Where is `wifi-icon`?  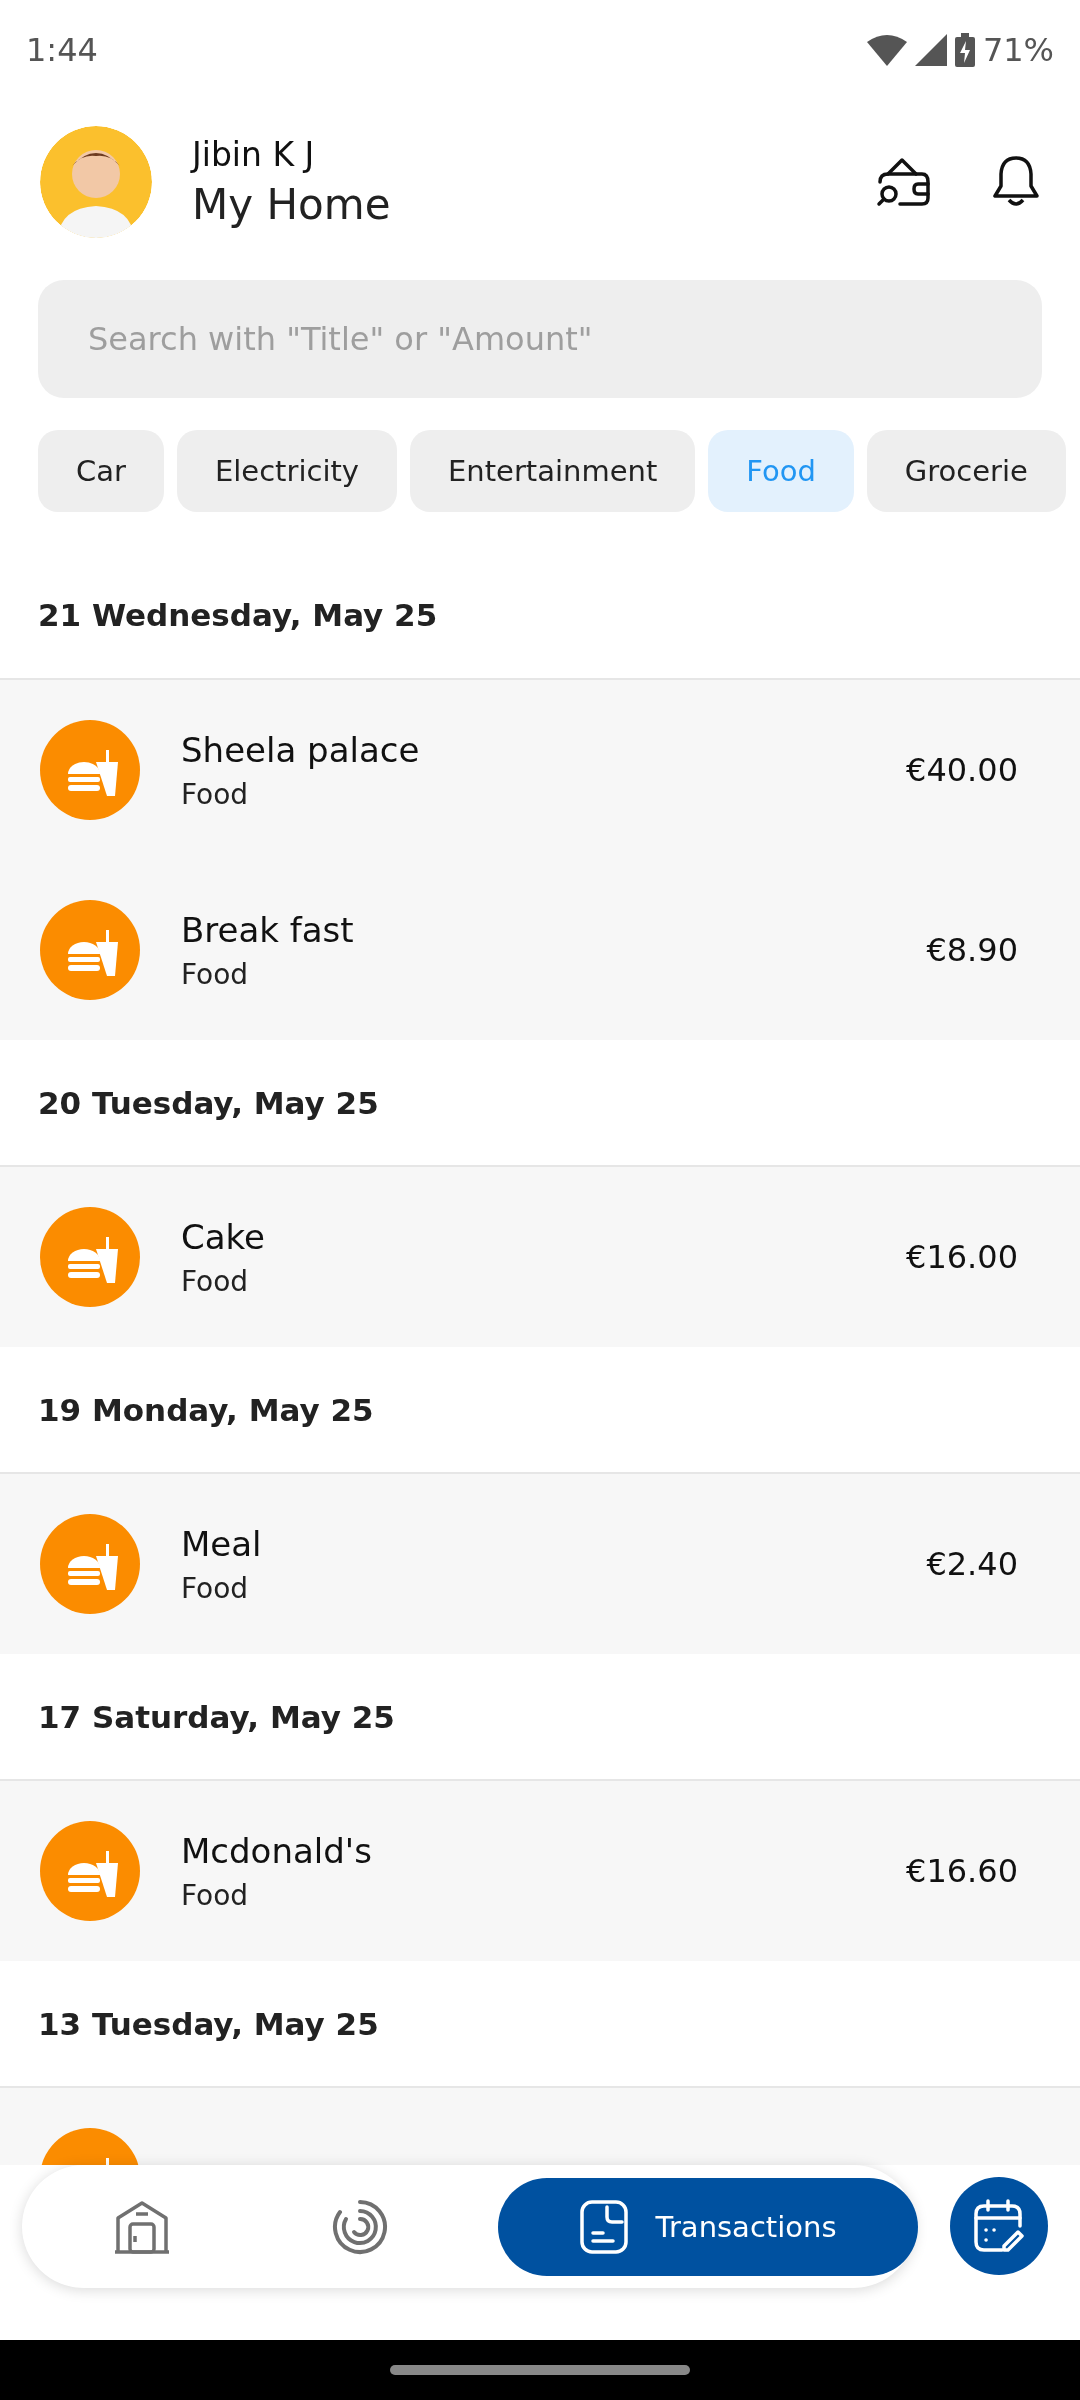
wifi-icon is located at coordinates (886, 50).